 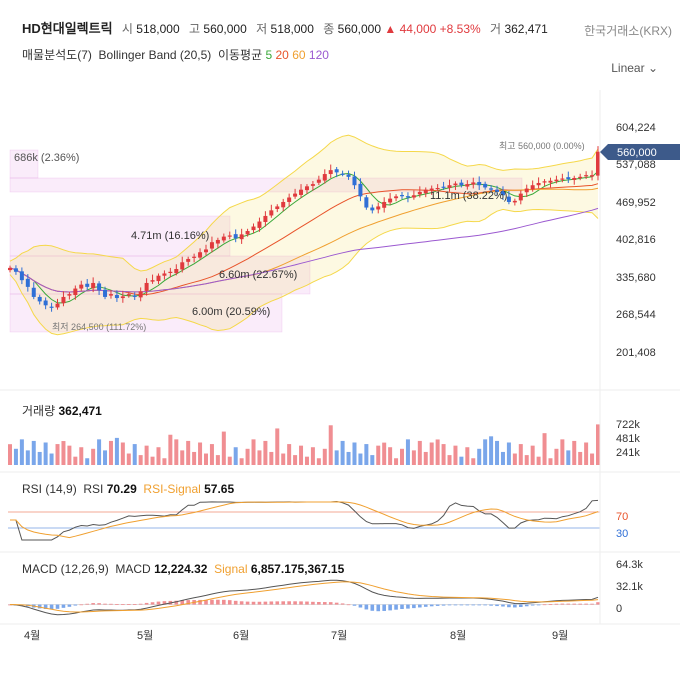 I want to click on volume-panel-value: 362,471, so click(x=80, y=411).